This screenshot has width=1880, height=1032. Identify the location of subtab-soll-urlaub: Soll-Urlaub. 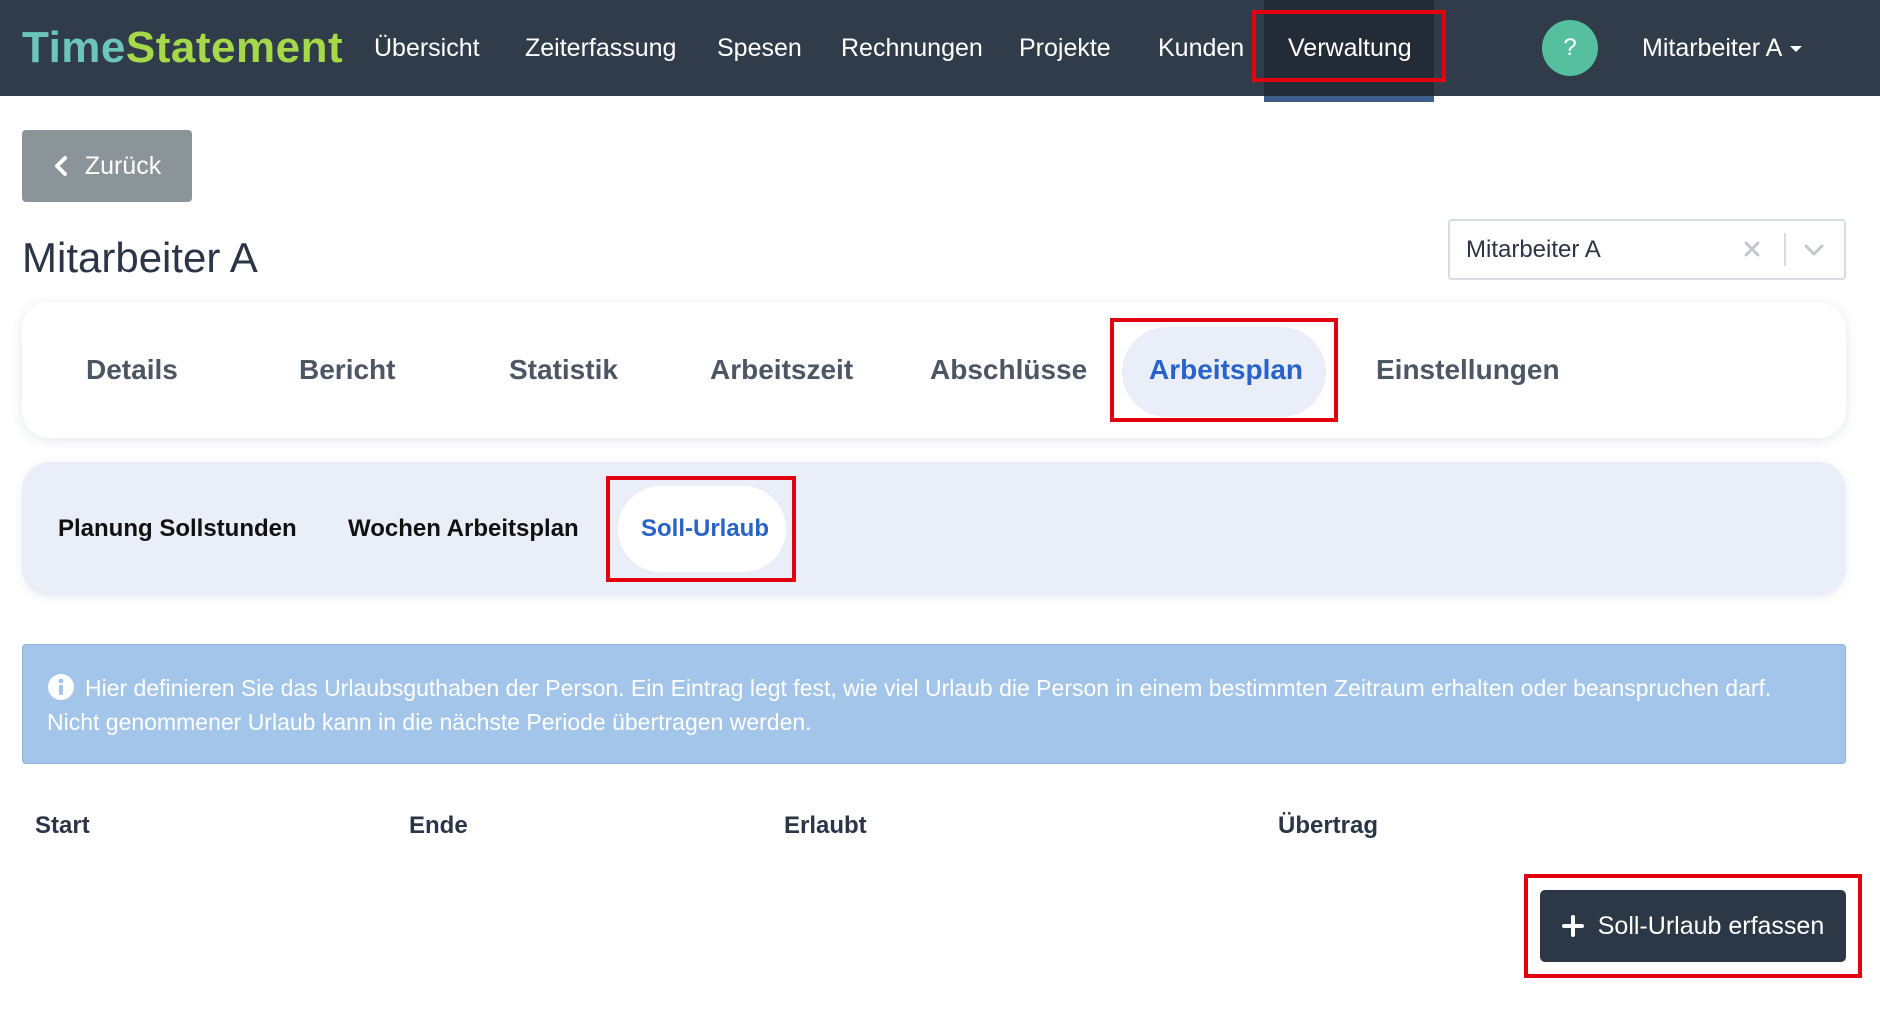
(705, 529).